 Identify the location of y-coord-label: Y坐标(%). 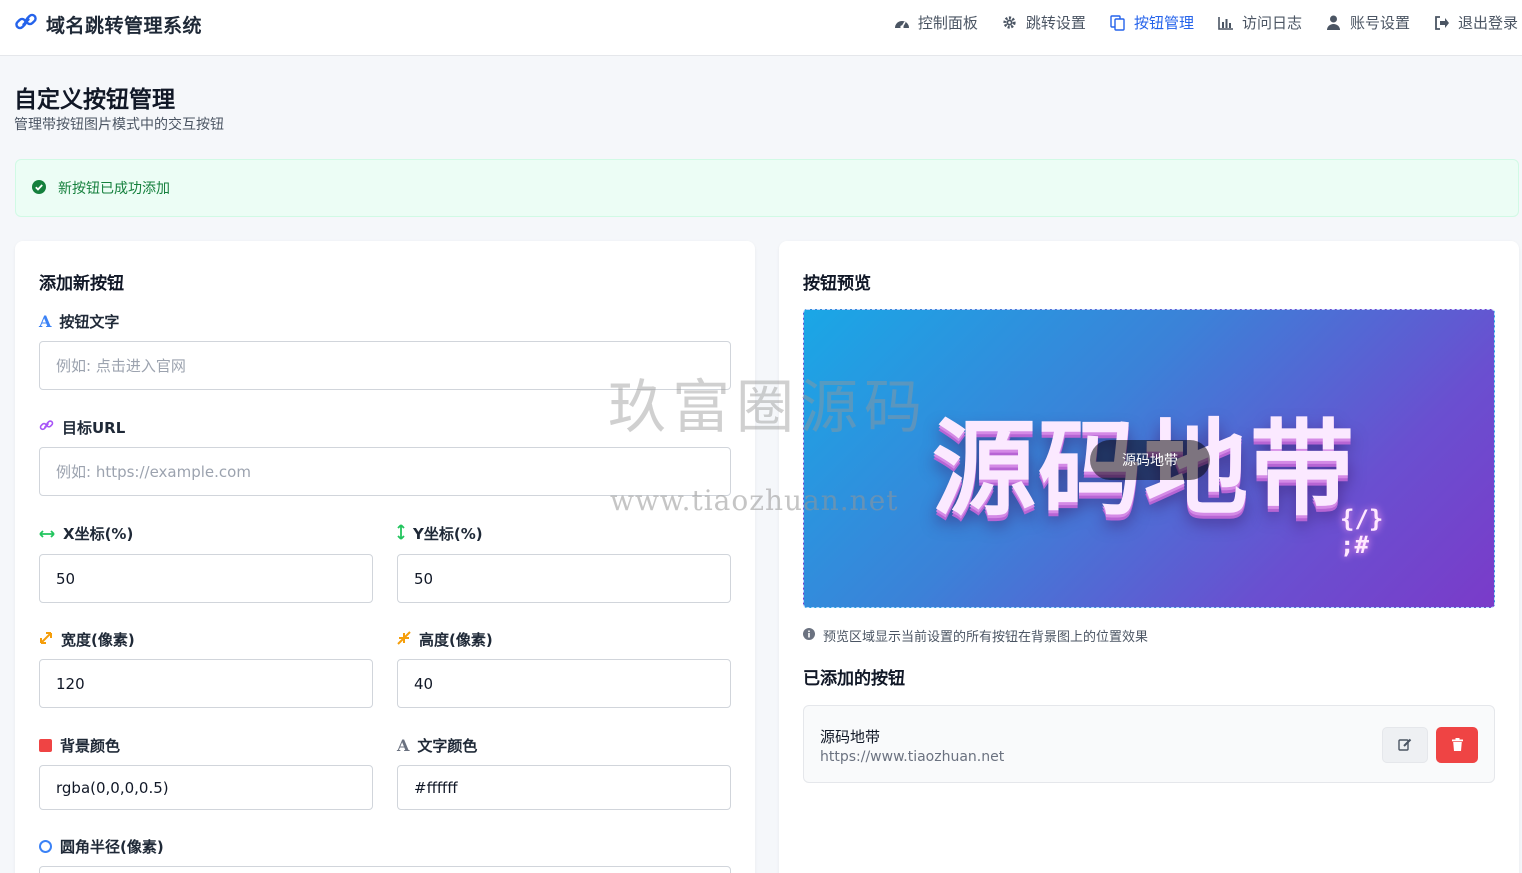
(440, 533).